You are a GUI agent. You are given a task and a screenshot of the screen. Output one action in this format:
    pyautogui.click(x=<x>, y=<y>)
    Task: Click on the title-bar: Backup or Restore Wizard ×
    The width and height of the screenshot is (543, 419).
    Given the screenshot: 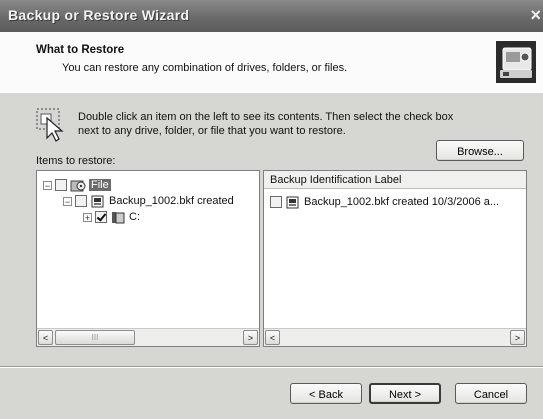 What is the action you would take?
    pyautogui.click(x=271, y=16)
    